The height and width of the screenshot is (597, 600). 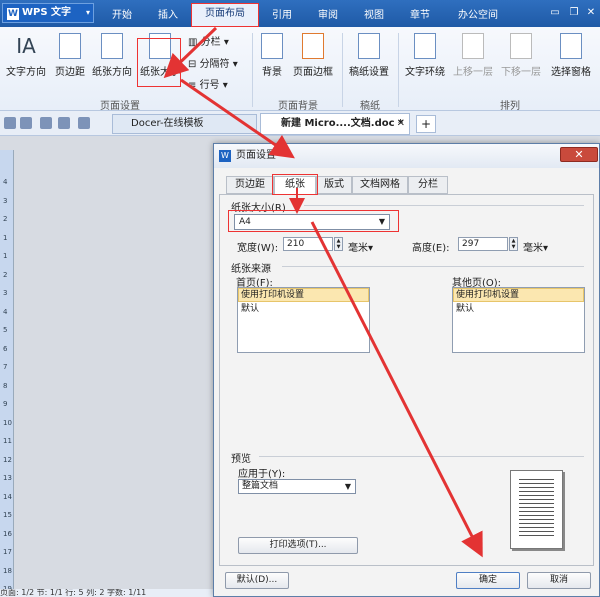 What do you see at coordinates (374, 13) in the screenshot?
I see `menu-tab-view: 视图` at bounding box center [374, 13].